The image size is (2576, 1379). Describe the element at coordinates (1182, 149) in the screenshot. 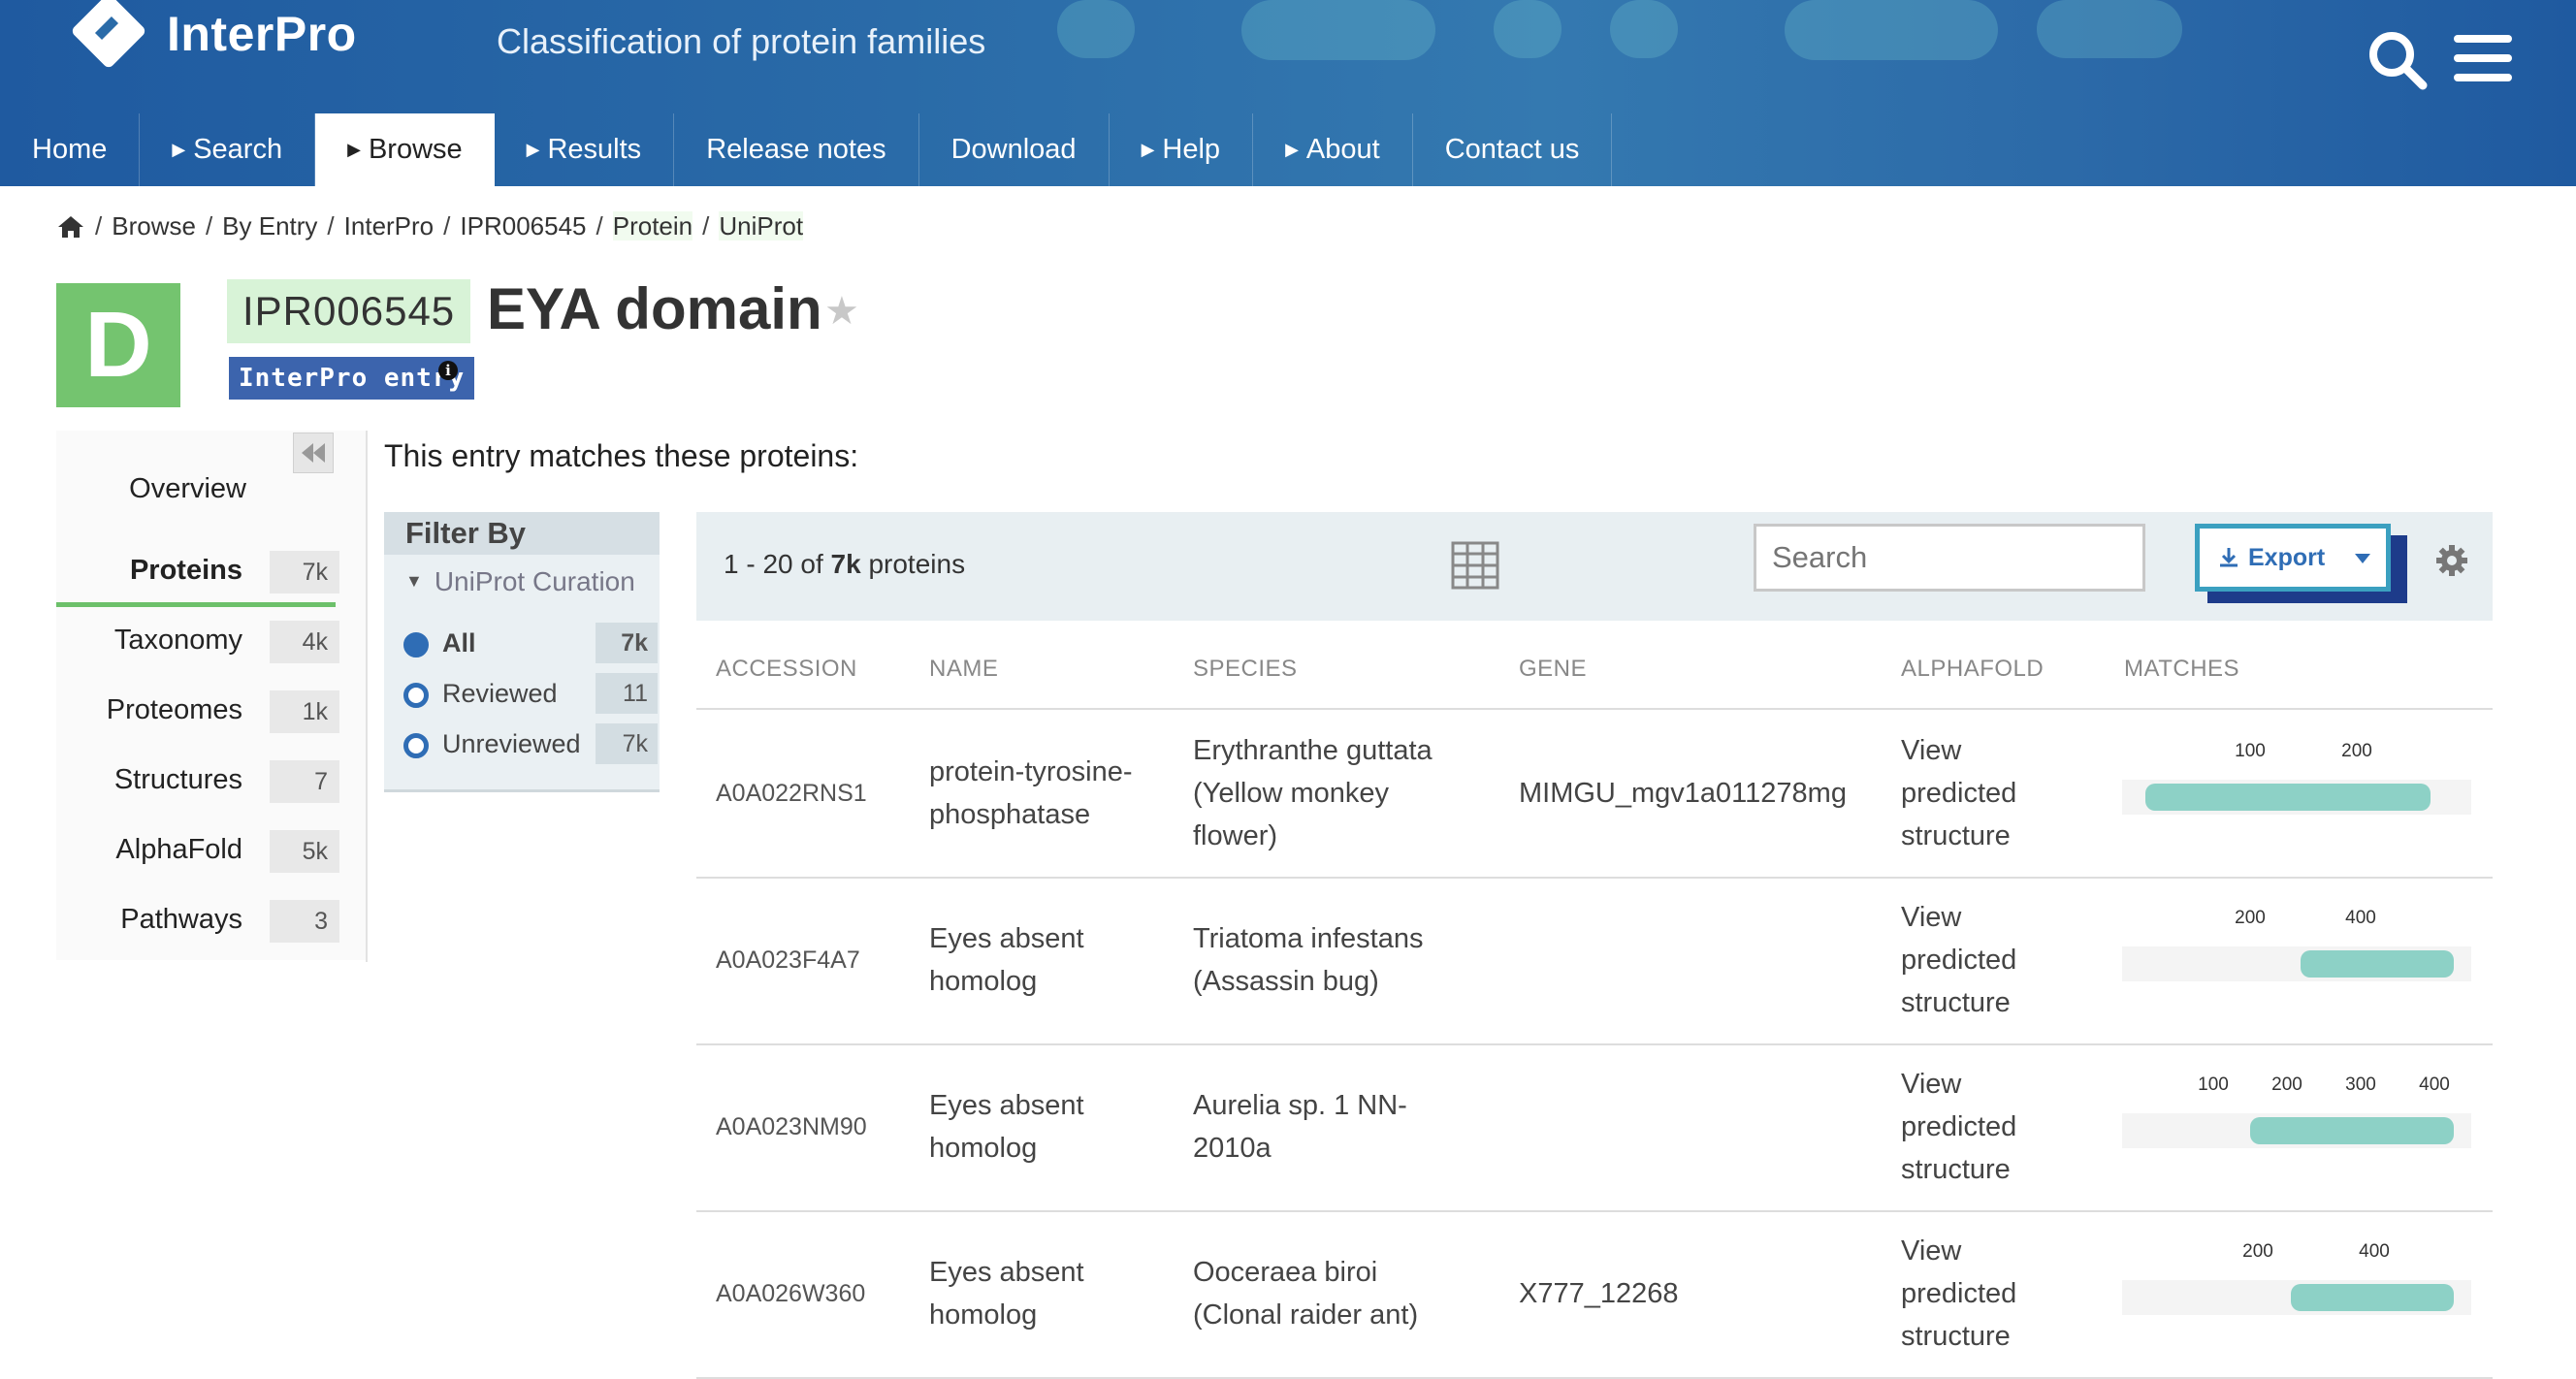

I see `nav-item-help: ▶ Help` at that location.